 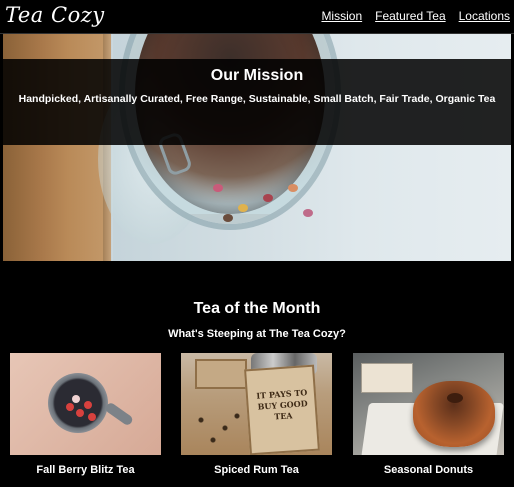 I want to click on tea-name: Spiced Rum Tea, so click(x=256, y=470).